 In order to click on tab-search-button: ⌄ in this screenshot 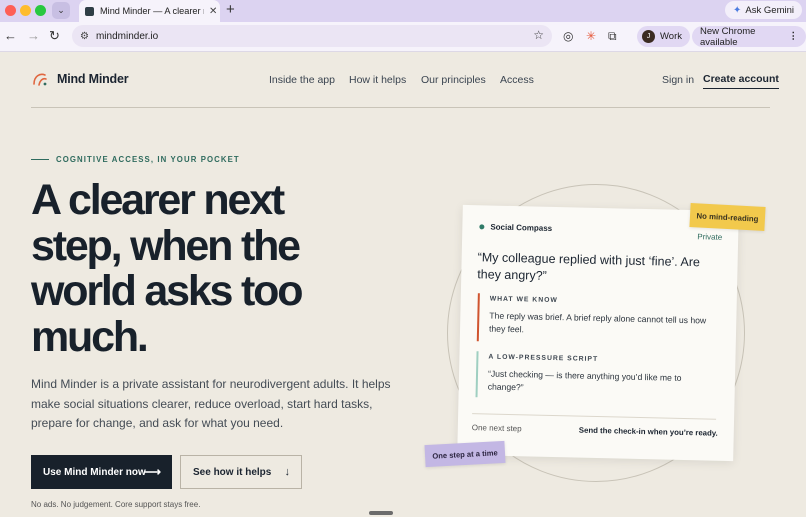, I will do `click(61, 10)`.